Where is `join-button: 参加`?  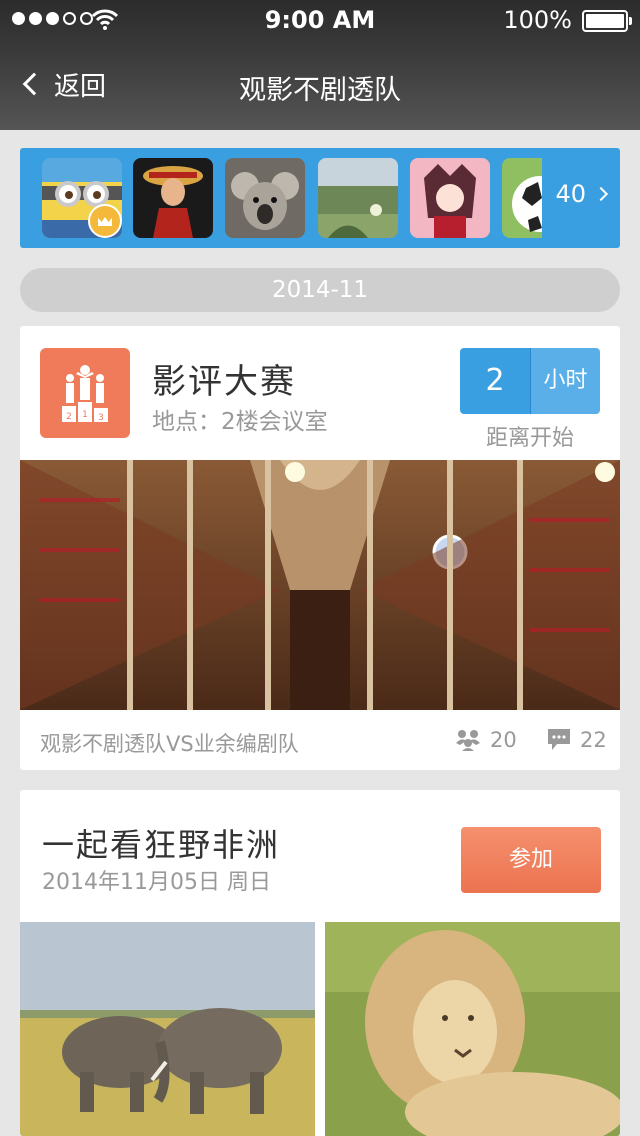
join-button: 参加 is located at coordinates (531, 860).